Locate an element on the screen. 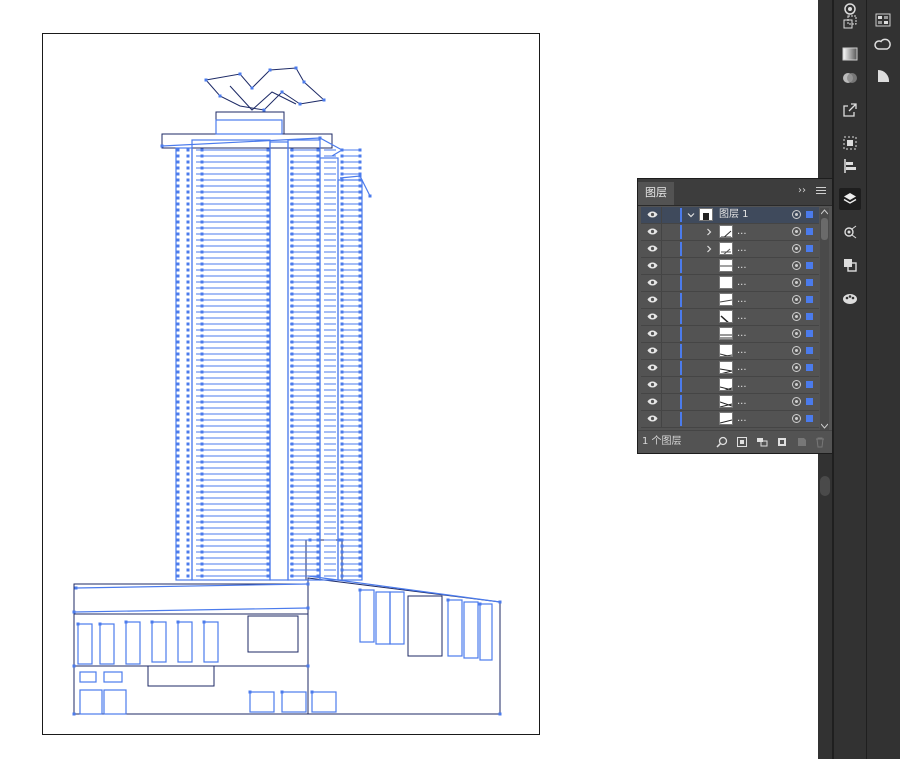 The image size is (900, 759). layer-row: 图层 1 is located at coordinates (730, 215).